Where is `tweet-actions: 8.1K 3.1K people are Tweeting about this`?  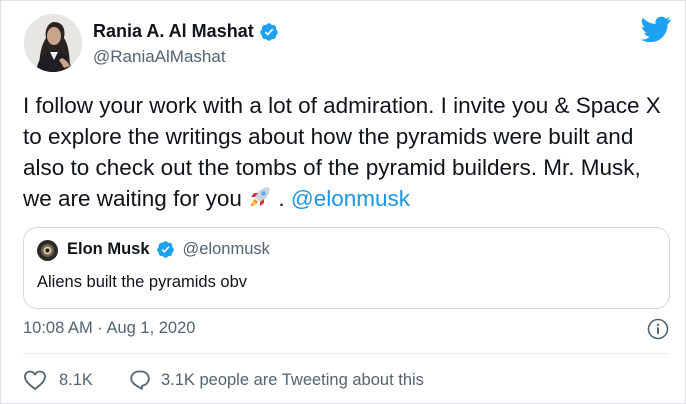 tweet-actions: 8.1K 3.1K people are Tweeting about this is located at coordinates (223, 380).